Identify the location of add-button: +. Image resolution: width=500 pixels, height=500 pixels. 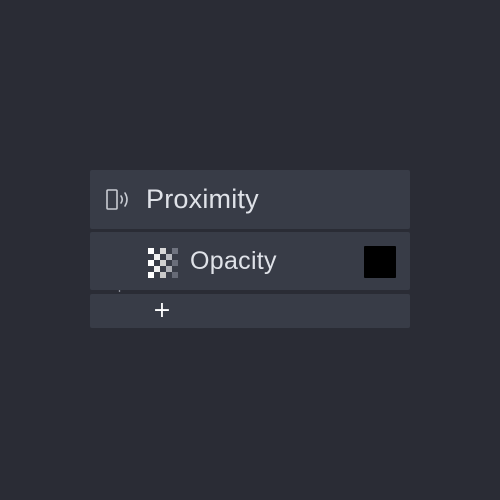
(162, 310).